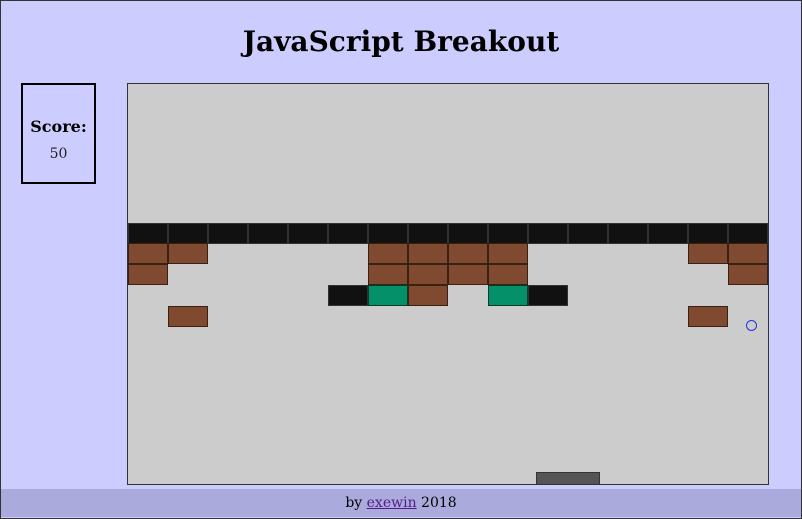 The width and height of the screenshot is (802, 519). Describe the element at coordinates (568, 478) in the screenshot. I see `paddle` at that location.